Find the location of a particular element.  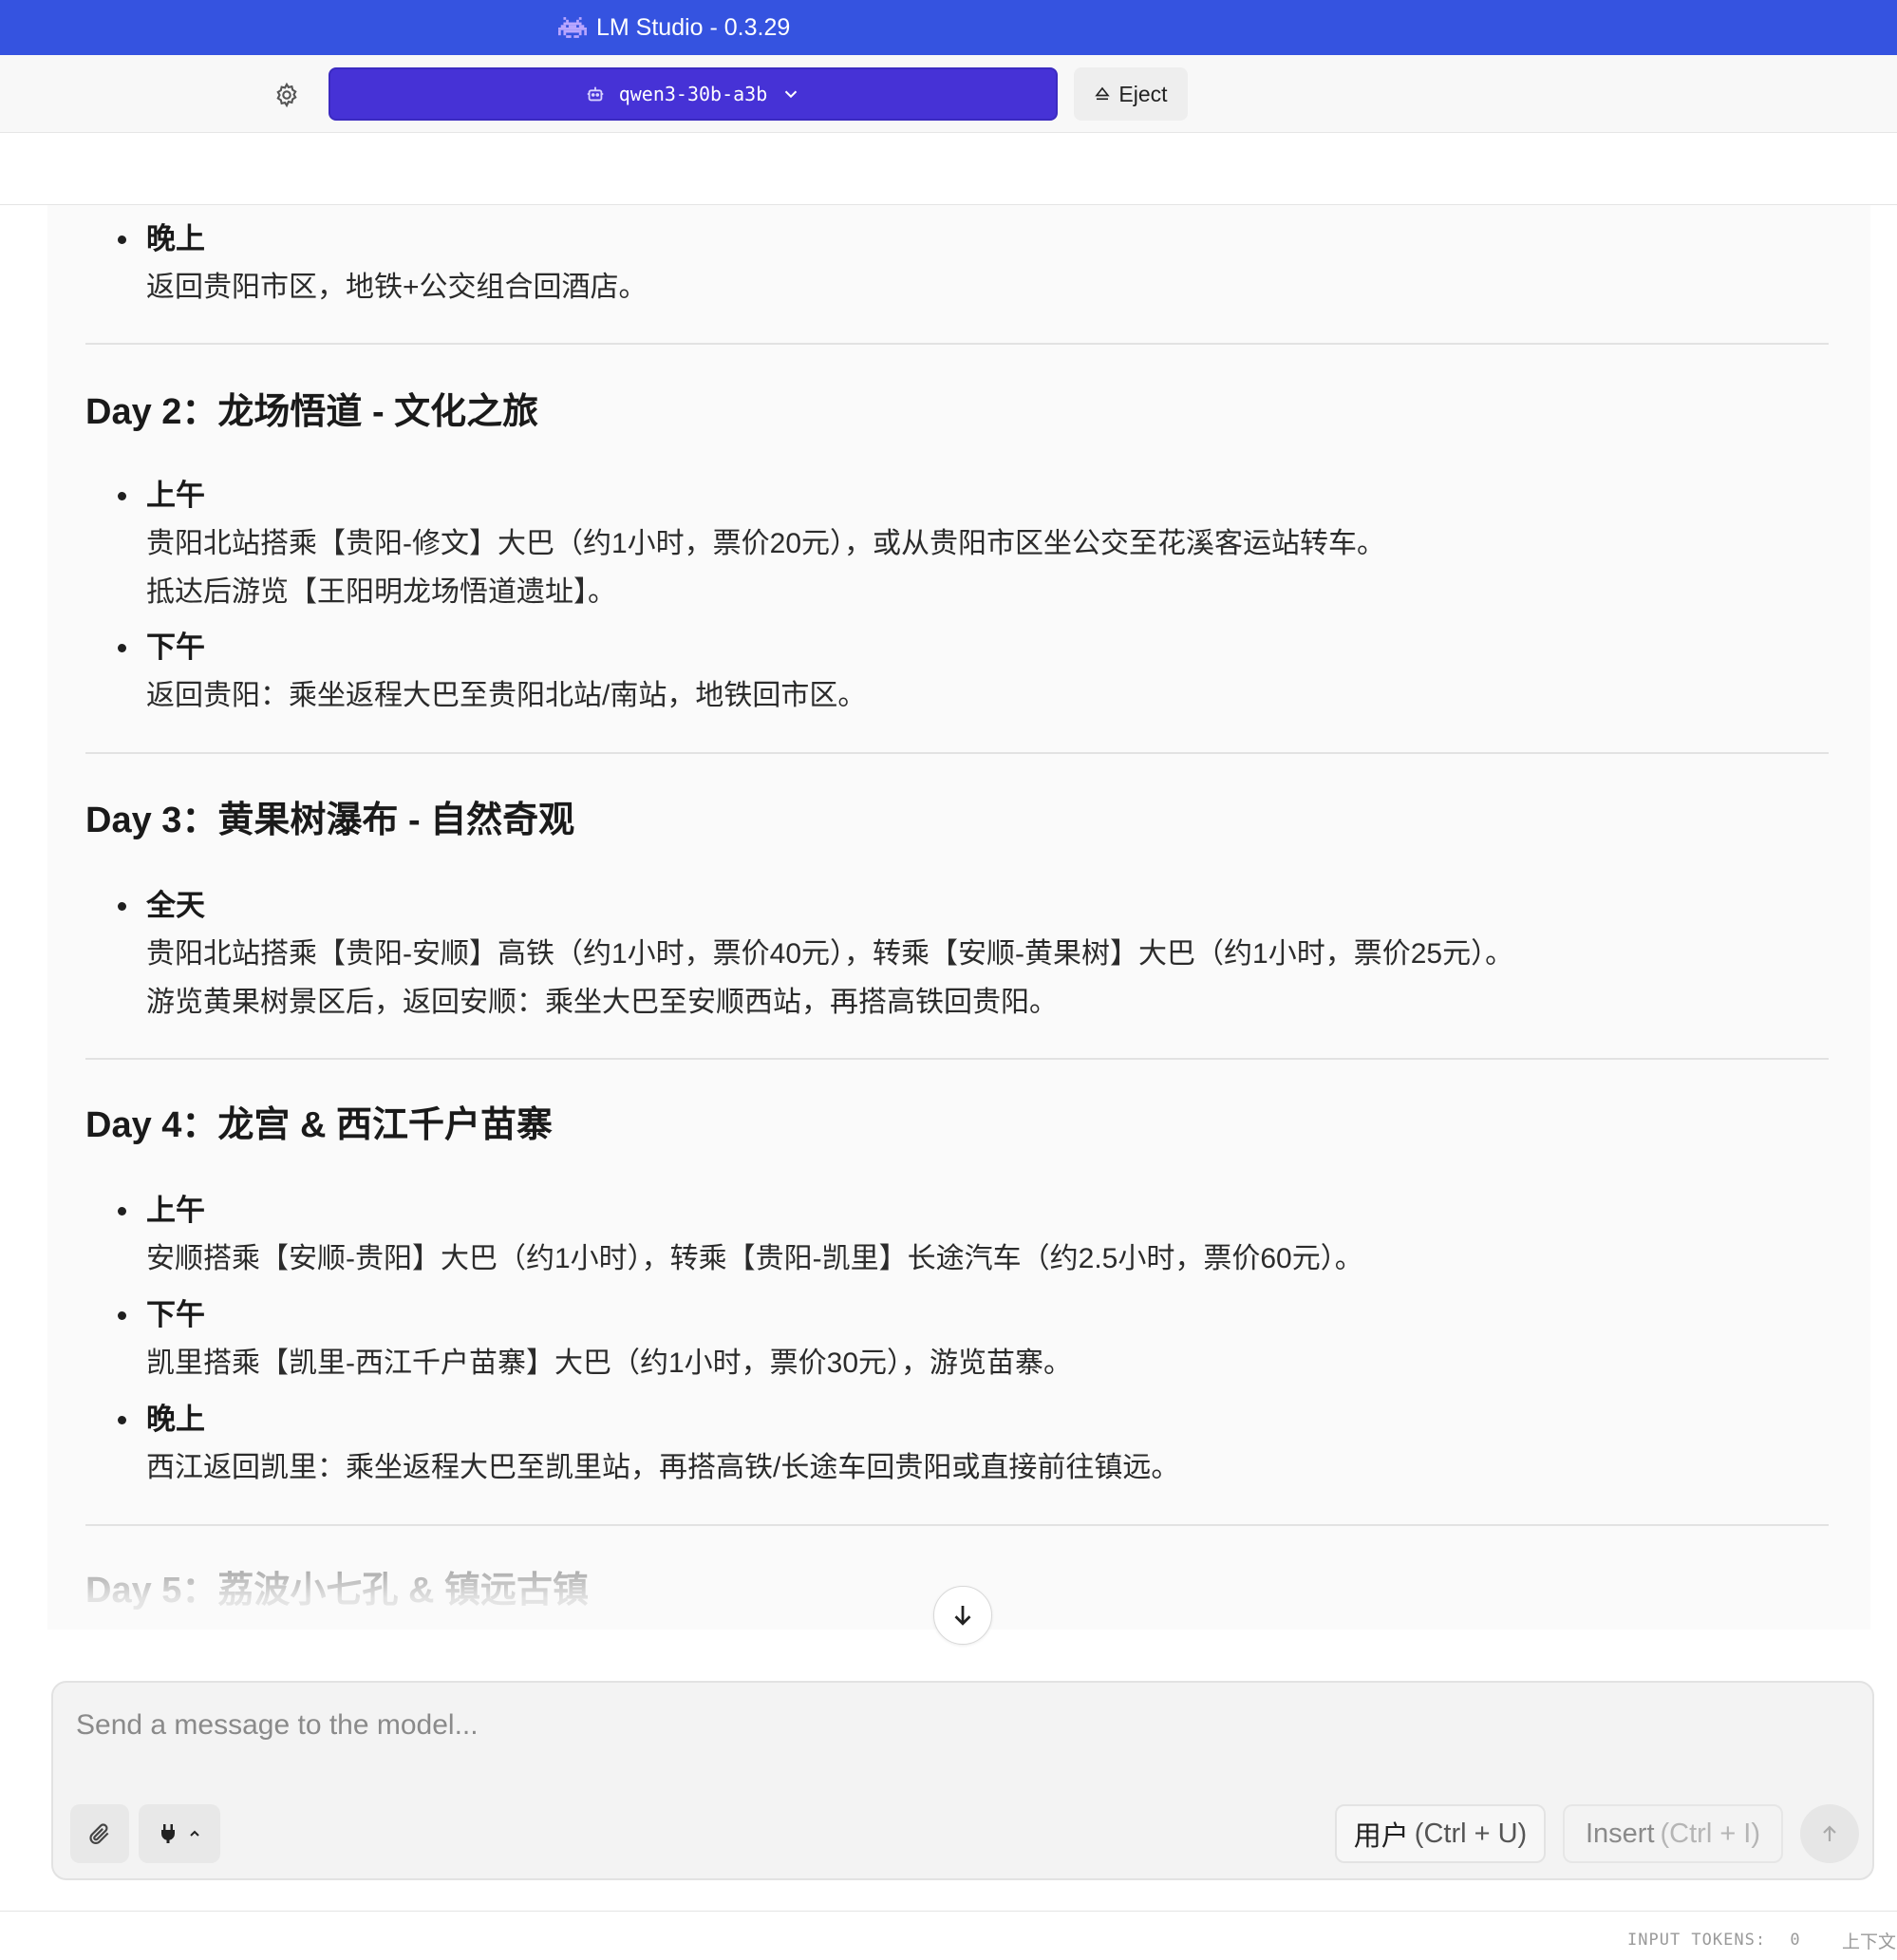

arrow-down-icon is located at coordinates (962, 1616).